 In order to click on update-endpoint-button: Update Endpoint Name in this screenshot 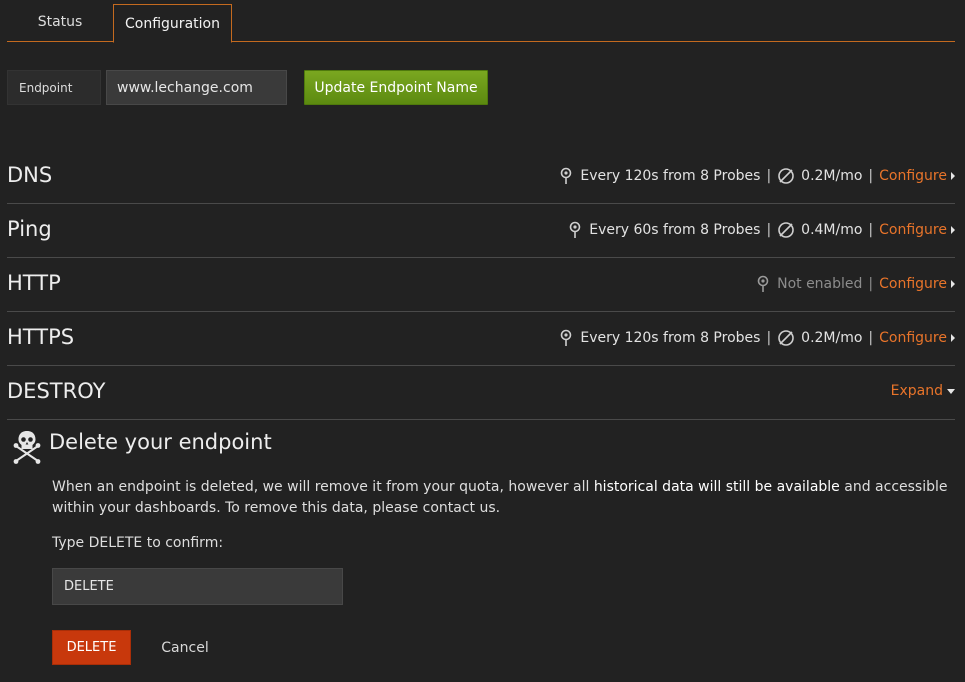, I will do `click(396, 87)`.